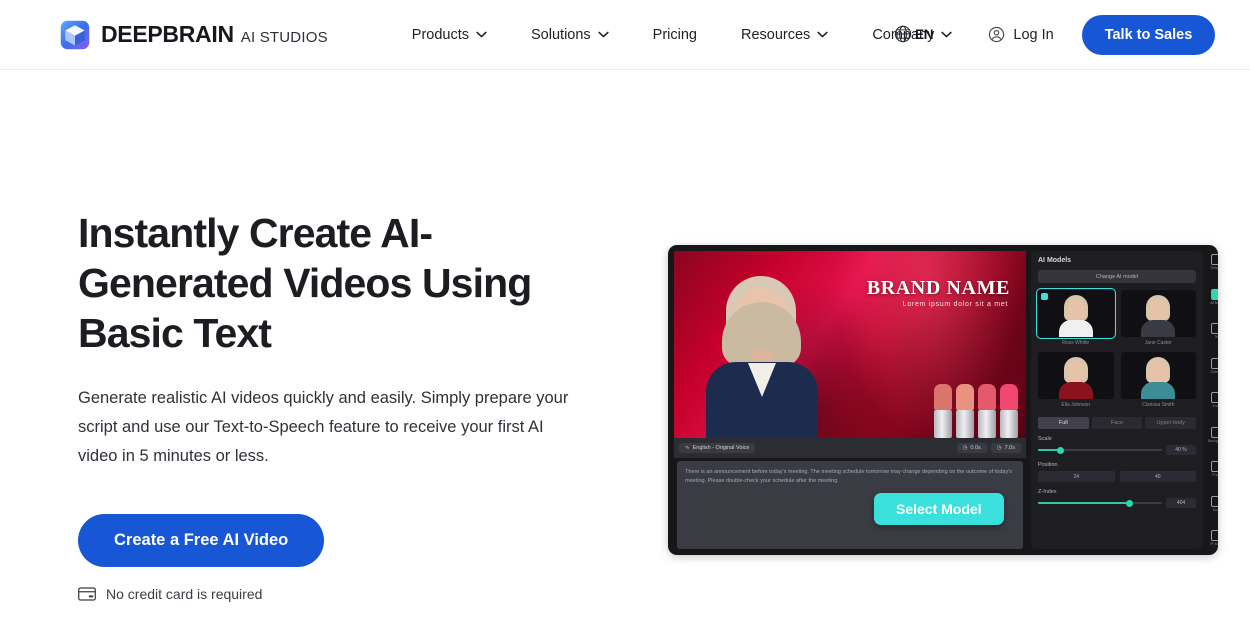 The width and height of the screenshot is (1250, 630). I want to click on zindex-value: 404, so click(1181, 503).